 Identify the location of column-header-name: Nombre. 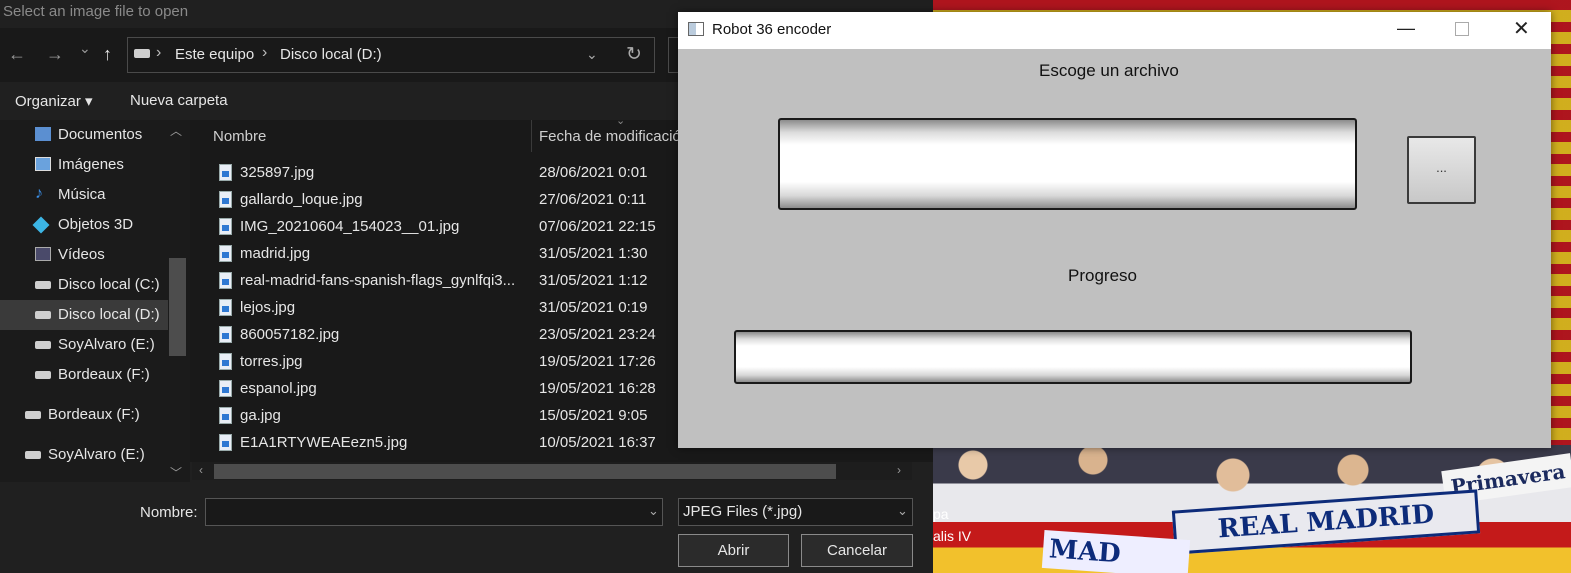
(239, 136).